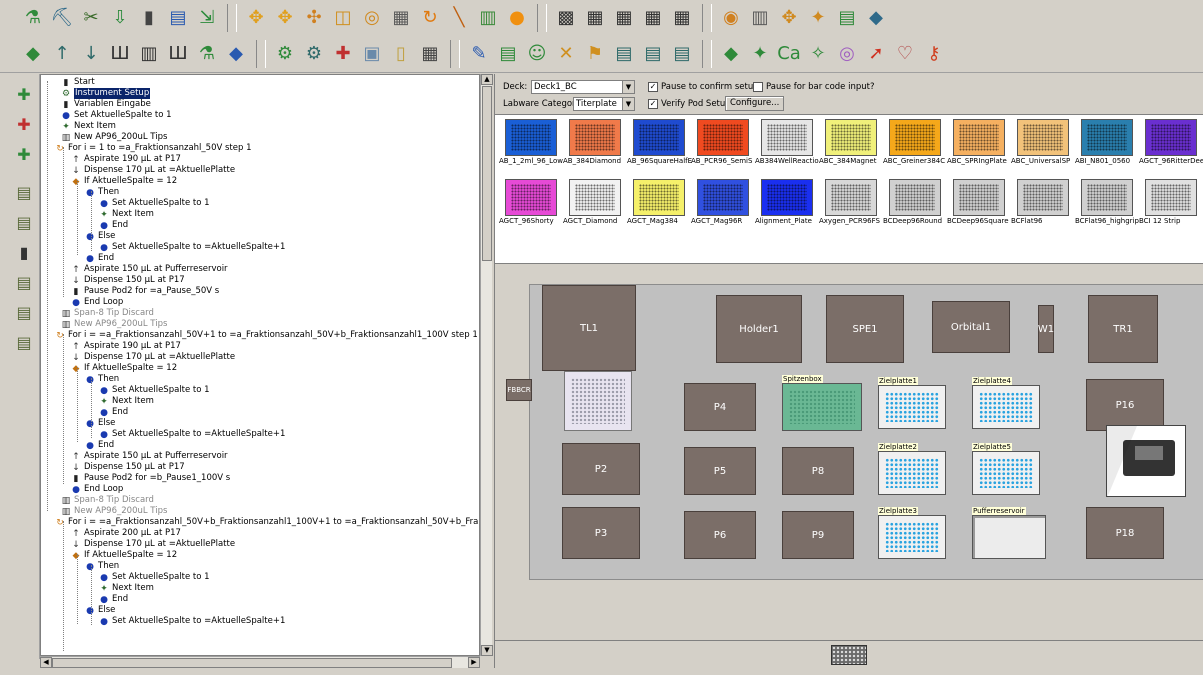 Image resolution: width=1203 pixels, height=675 pixels. Describe the element at coordinates (1125, 533) in the screenshot. I see `slot-p18: P18` at that location.